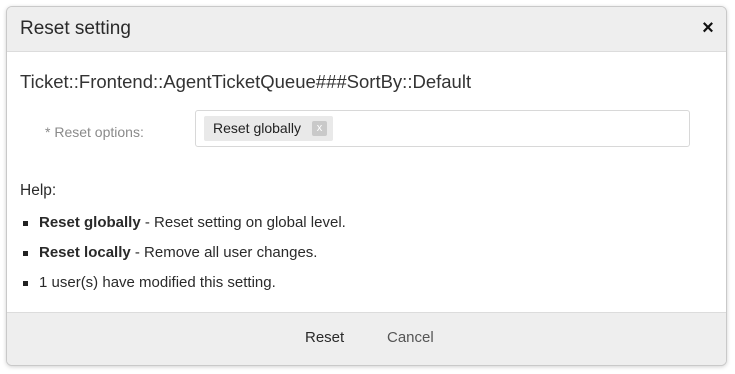  What do you see at coordinates (366, 29) in the screenshot?
I see `dialog-header: Reset setting ×` at bounding box center [366, 29].